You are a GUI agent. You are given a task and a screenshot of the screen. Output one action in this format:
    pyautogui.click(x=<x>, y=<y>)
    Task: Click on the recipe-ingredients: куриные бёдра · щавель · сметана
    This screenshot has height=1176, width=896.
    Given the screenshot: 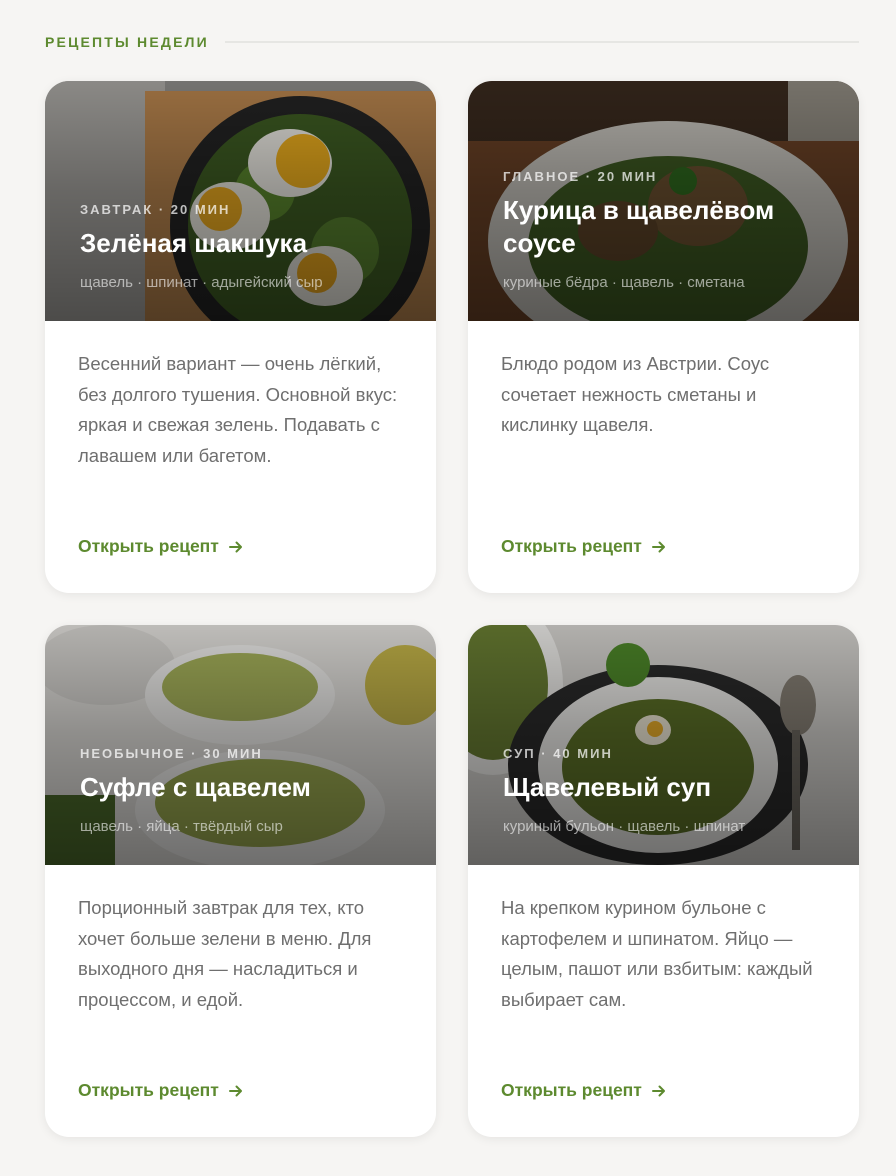 What is the action you would take?
    pyautogui.click(x=624, y=282)
    